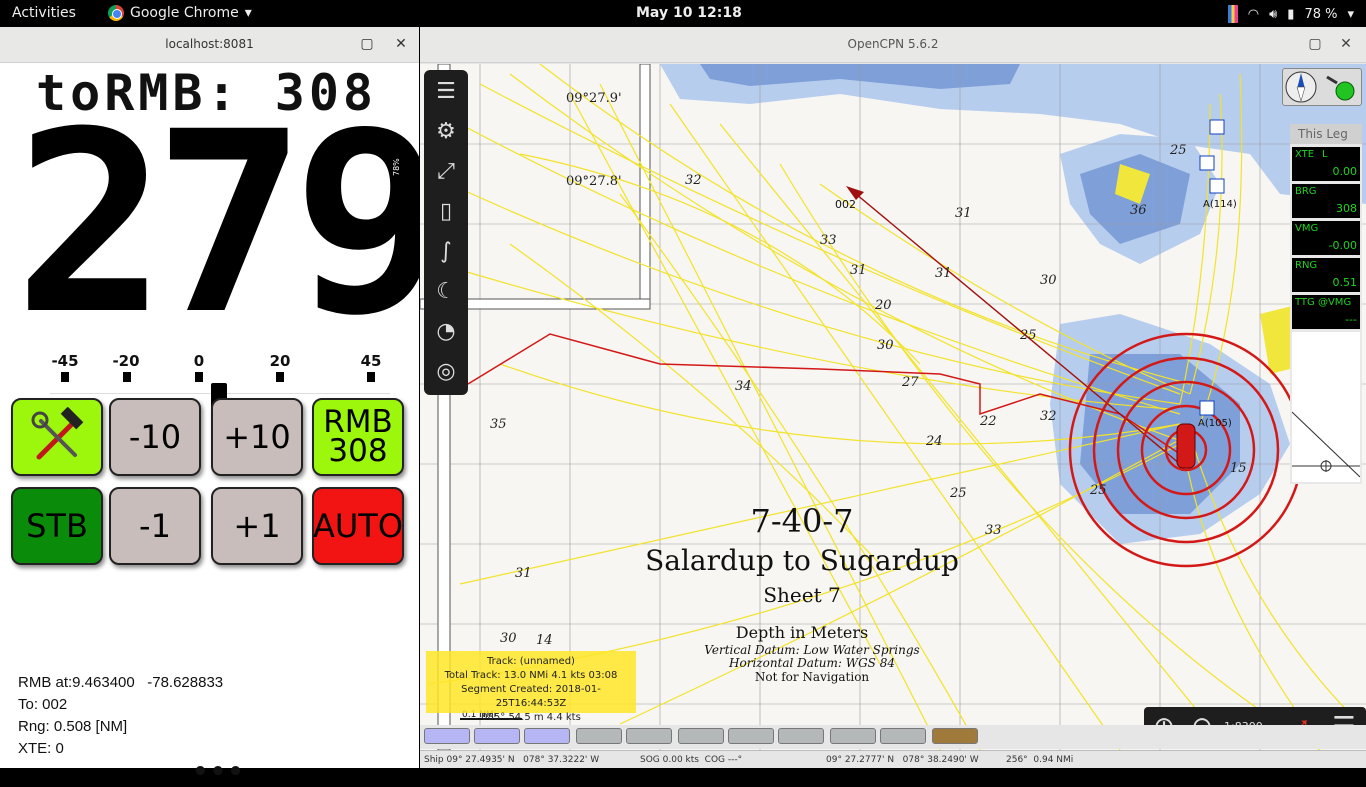 This screenshot has height=787, width=1366. What do you see at coordinates (446, 372) in the screenshot?
I see `mob-icon: ◎` at bounding box center [446, 372].